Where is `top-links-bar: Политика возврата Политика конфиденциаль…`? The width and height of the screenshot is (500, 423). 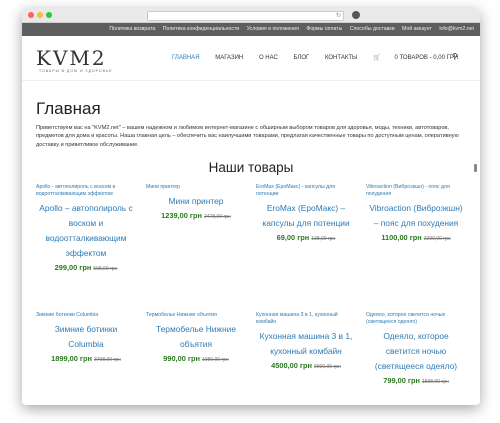
top-links-bar: Политика возврата Политика конфиденциаль… is located at coordinates (251, 29).